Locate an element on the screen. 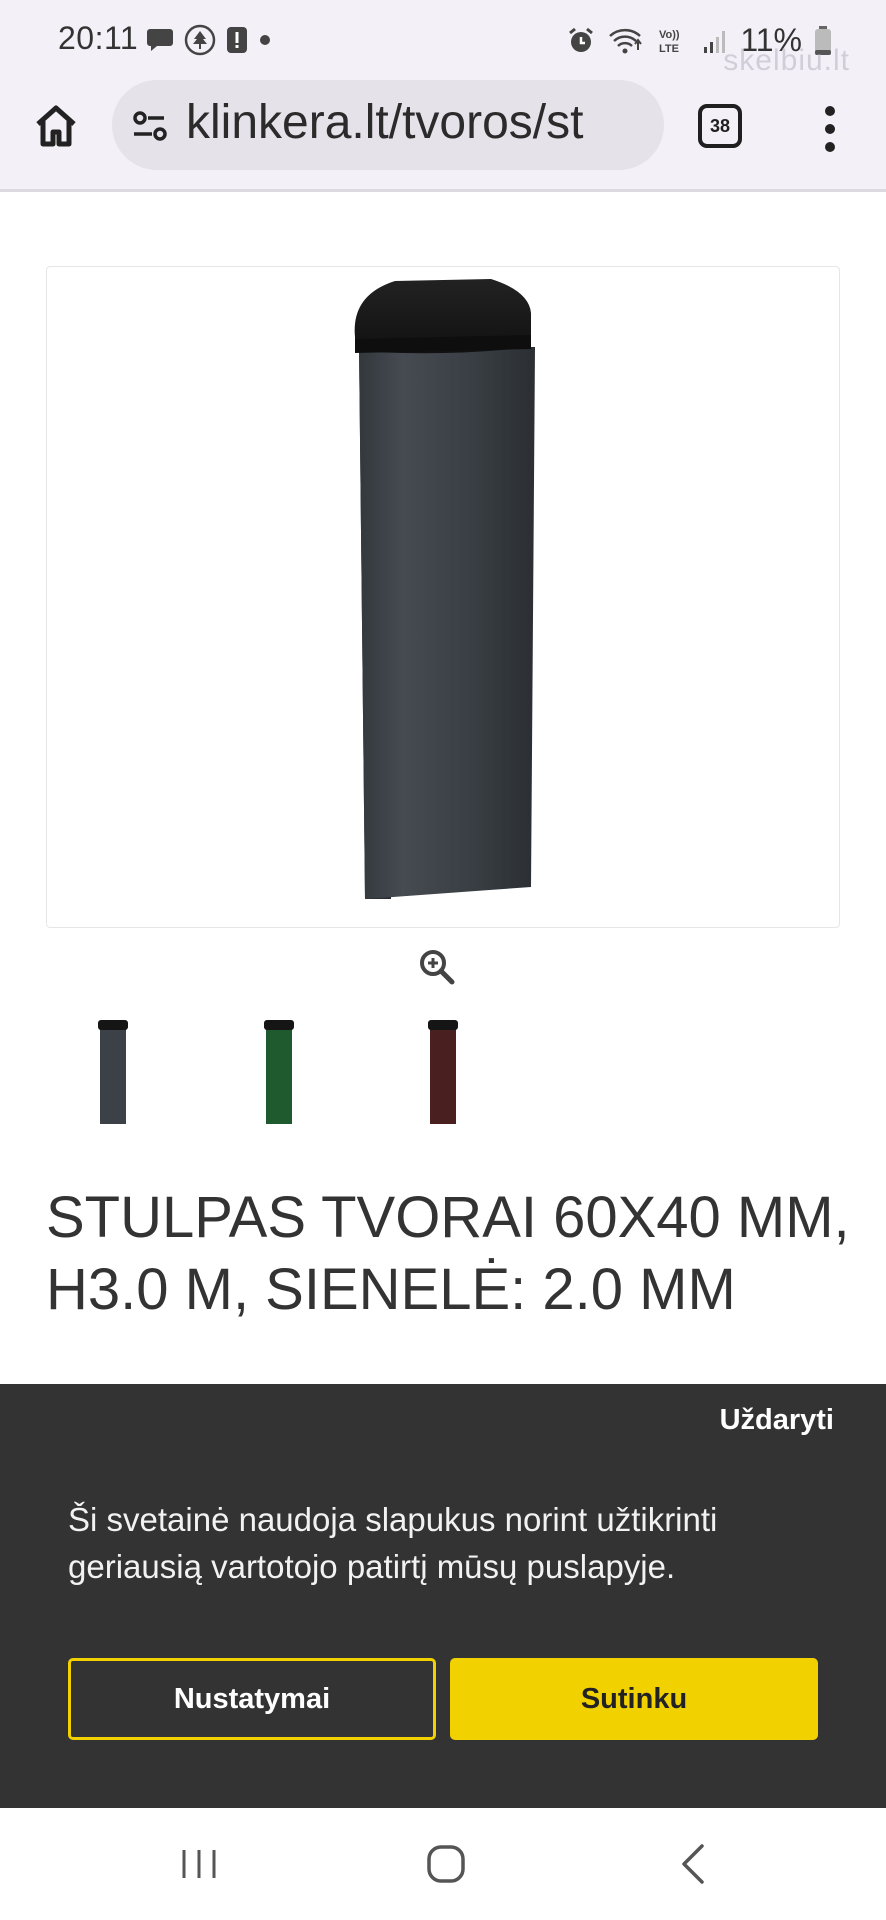  zoom-in-icon is located at coordinates (437, 967).